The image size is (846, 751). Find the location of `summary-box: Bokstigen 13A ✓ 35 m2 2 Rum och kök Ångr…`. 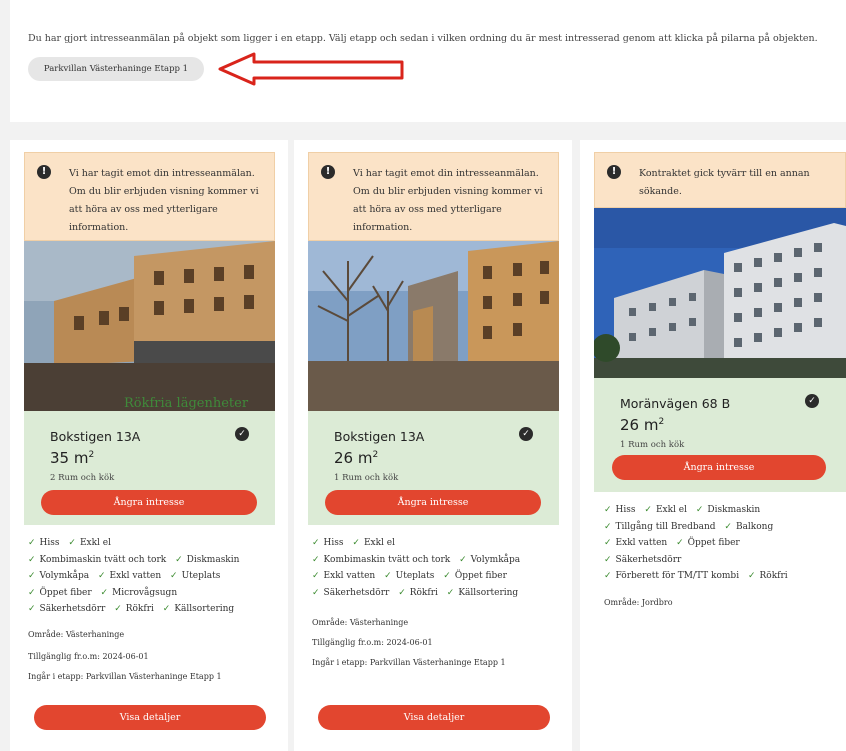

summary-box: Bokstigen 13A ✓ 35 m2 2 Rum och kök Ångr… is located at coordinates (149, 468).